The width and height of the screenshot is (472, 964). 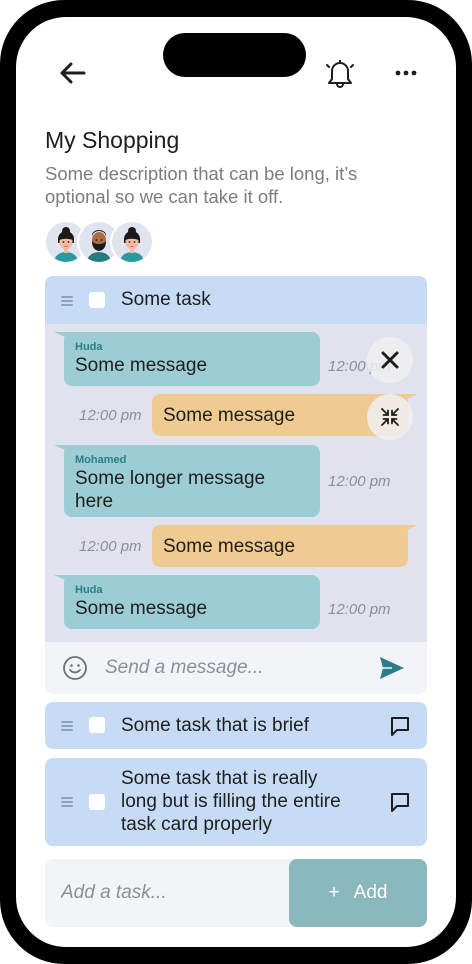 I want to click on message-bubble-incoming: Mohamed Some longer message here, so click(x=187, y=481).